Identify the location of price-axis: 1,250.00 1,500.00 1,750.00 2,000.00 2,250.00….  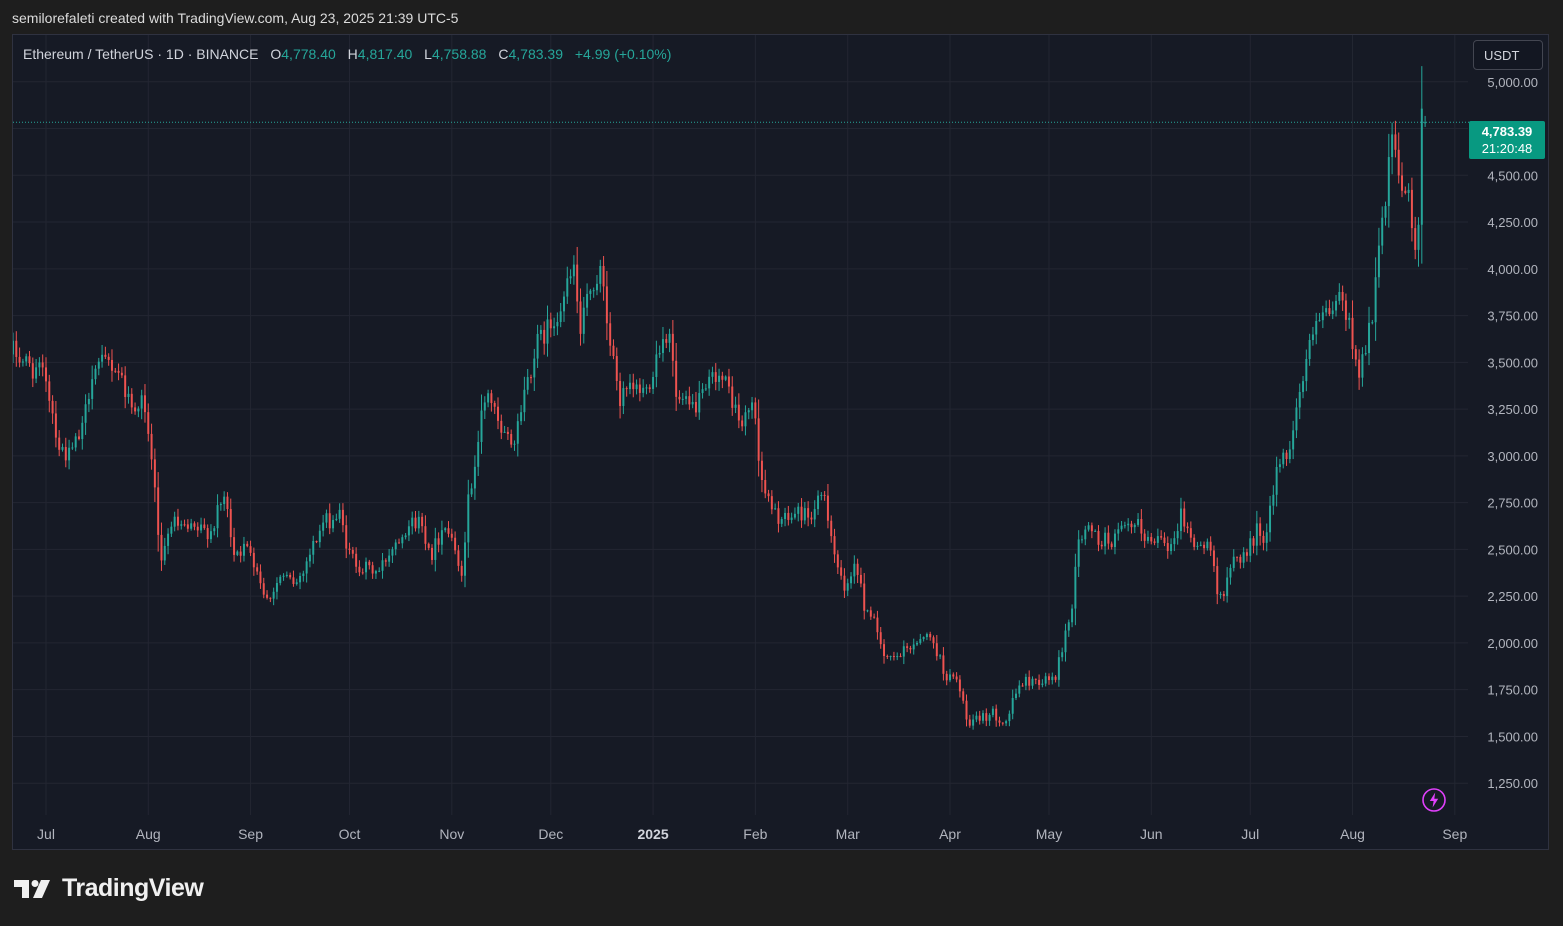
(1512, 433).